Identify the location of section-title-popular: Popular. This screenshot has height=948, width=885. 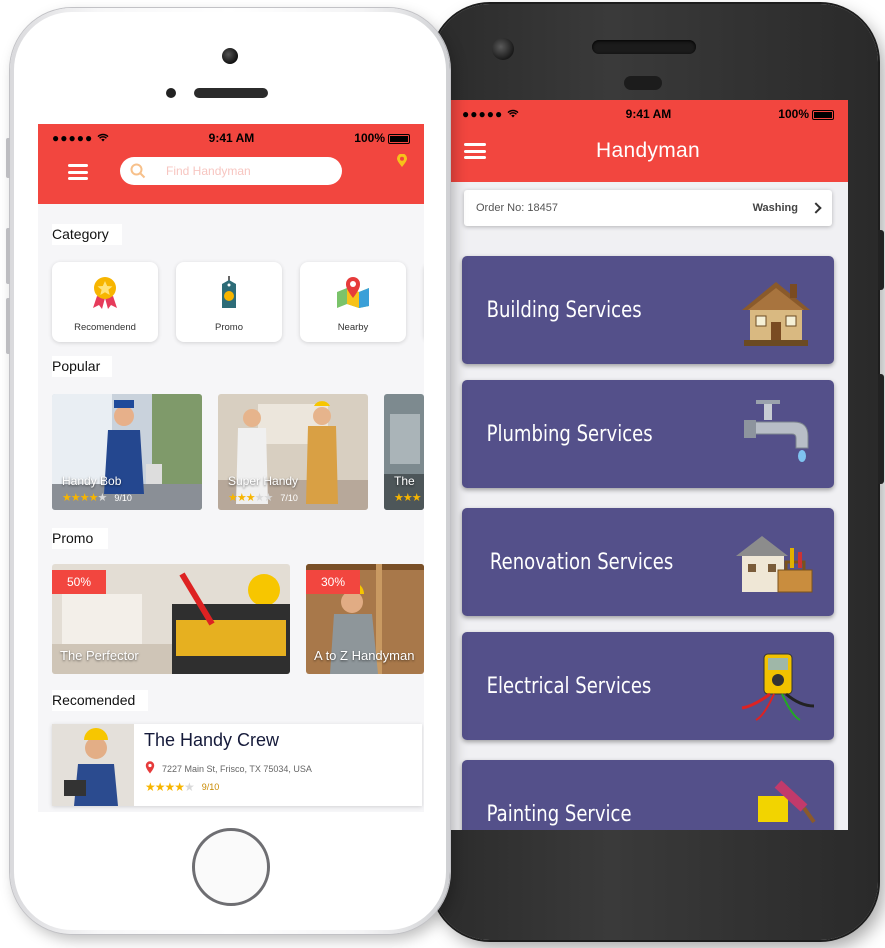
(82, 366).